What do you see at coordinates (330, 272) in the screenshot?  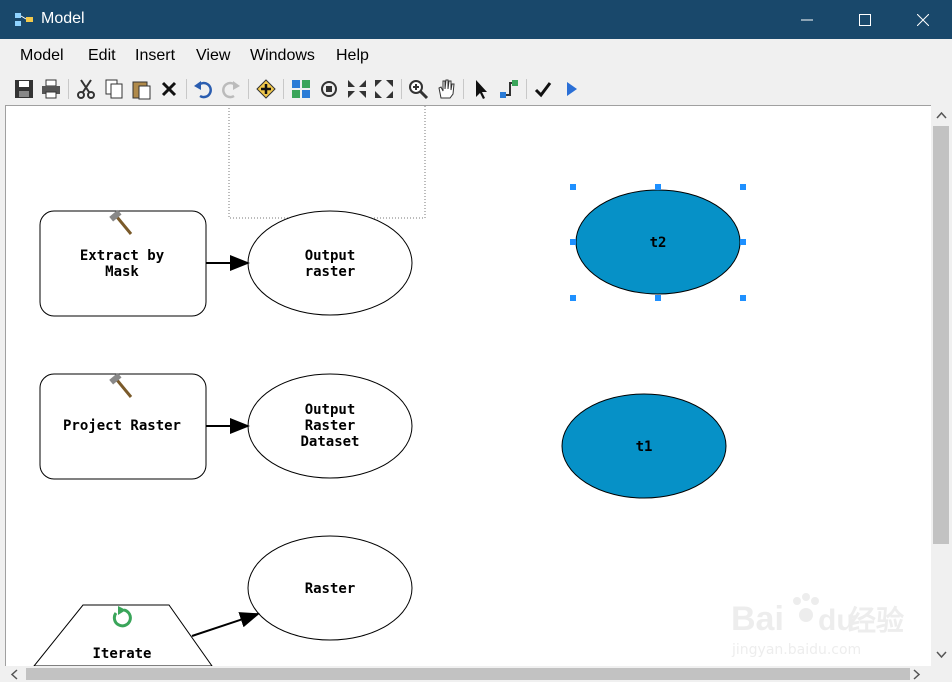 I see `output-raster-line2: raster` at bounding box center [330, 272].